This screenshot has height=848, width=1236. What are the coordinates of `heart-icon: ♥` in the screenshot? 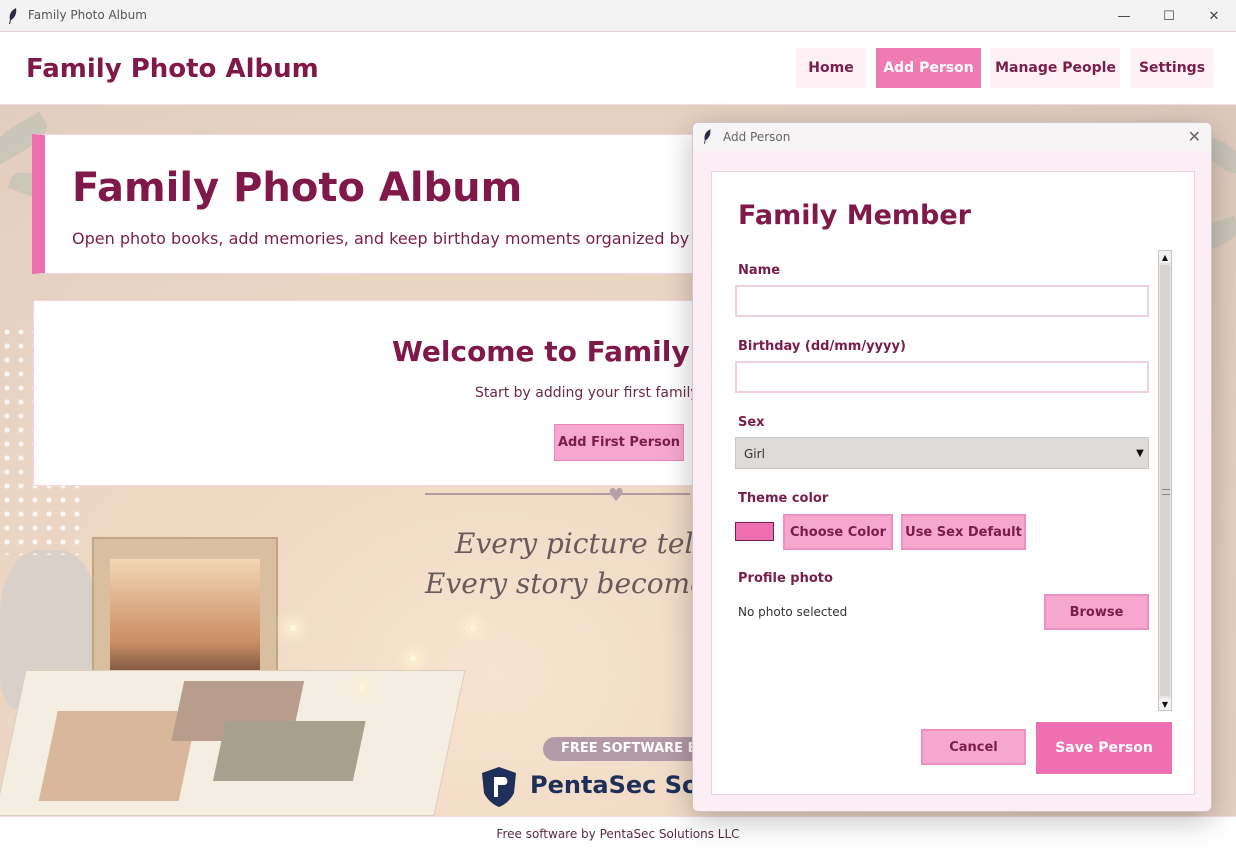 It's located at (616, 495).